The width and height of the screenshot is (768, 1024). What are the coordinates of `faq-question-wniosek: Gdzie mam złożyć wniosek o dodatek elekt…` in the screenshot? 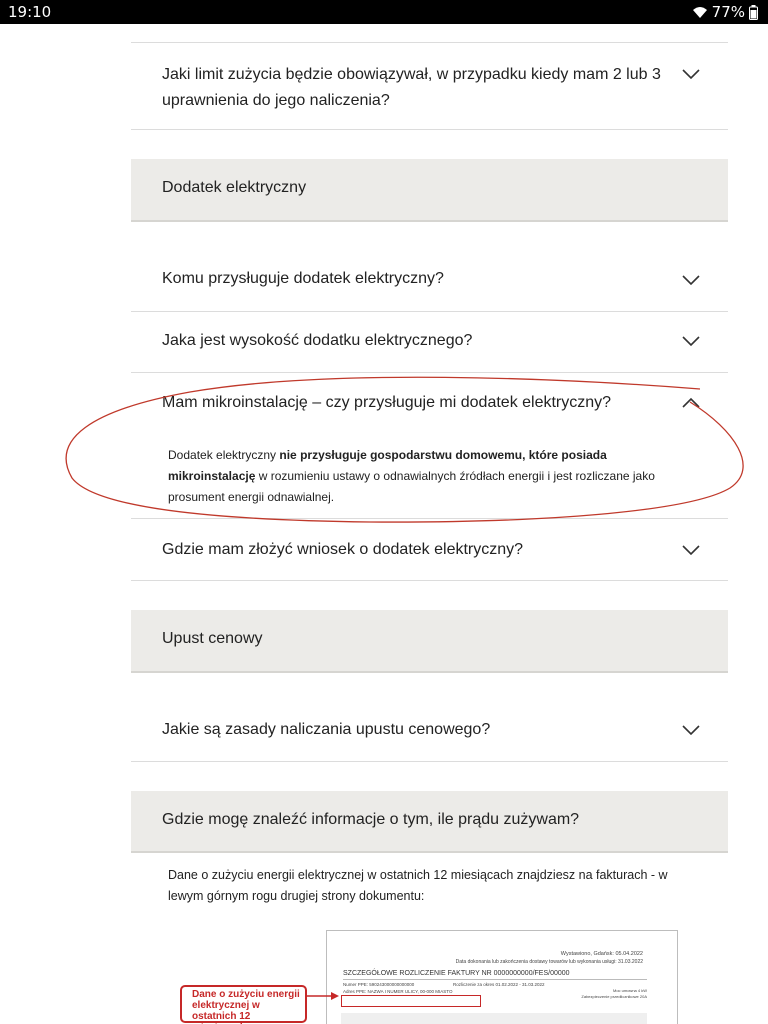 It's located at (422, 550).